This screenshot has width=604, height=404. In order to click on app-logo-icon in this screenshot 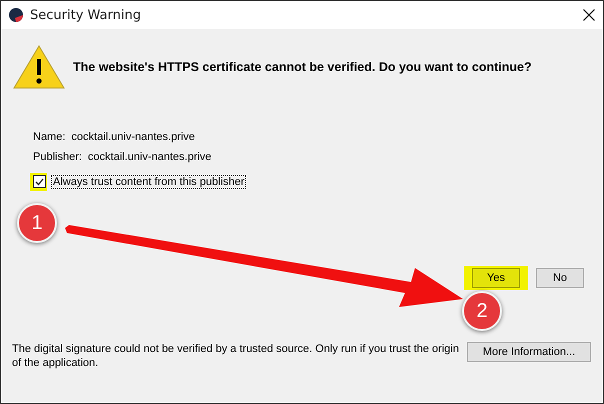, I will do `click(16, 15)`.